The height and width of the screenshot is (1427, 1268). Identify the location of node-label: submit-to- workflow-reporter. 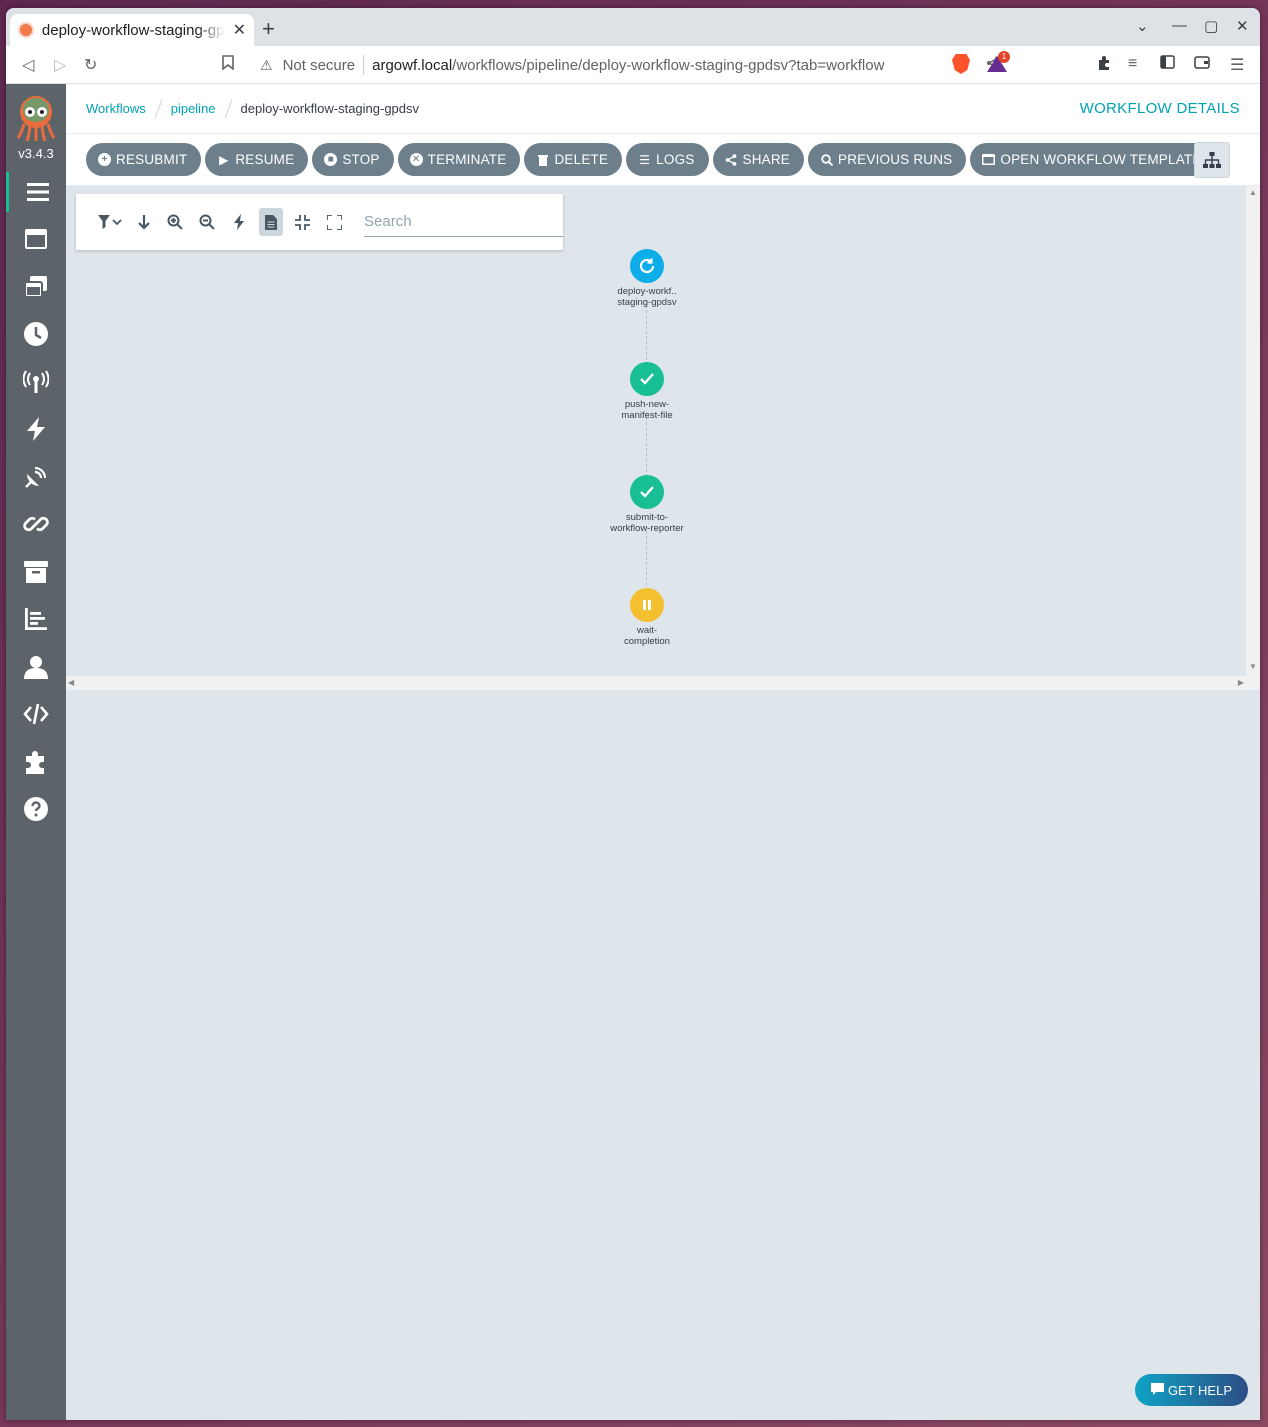
(647, 523).